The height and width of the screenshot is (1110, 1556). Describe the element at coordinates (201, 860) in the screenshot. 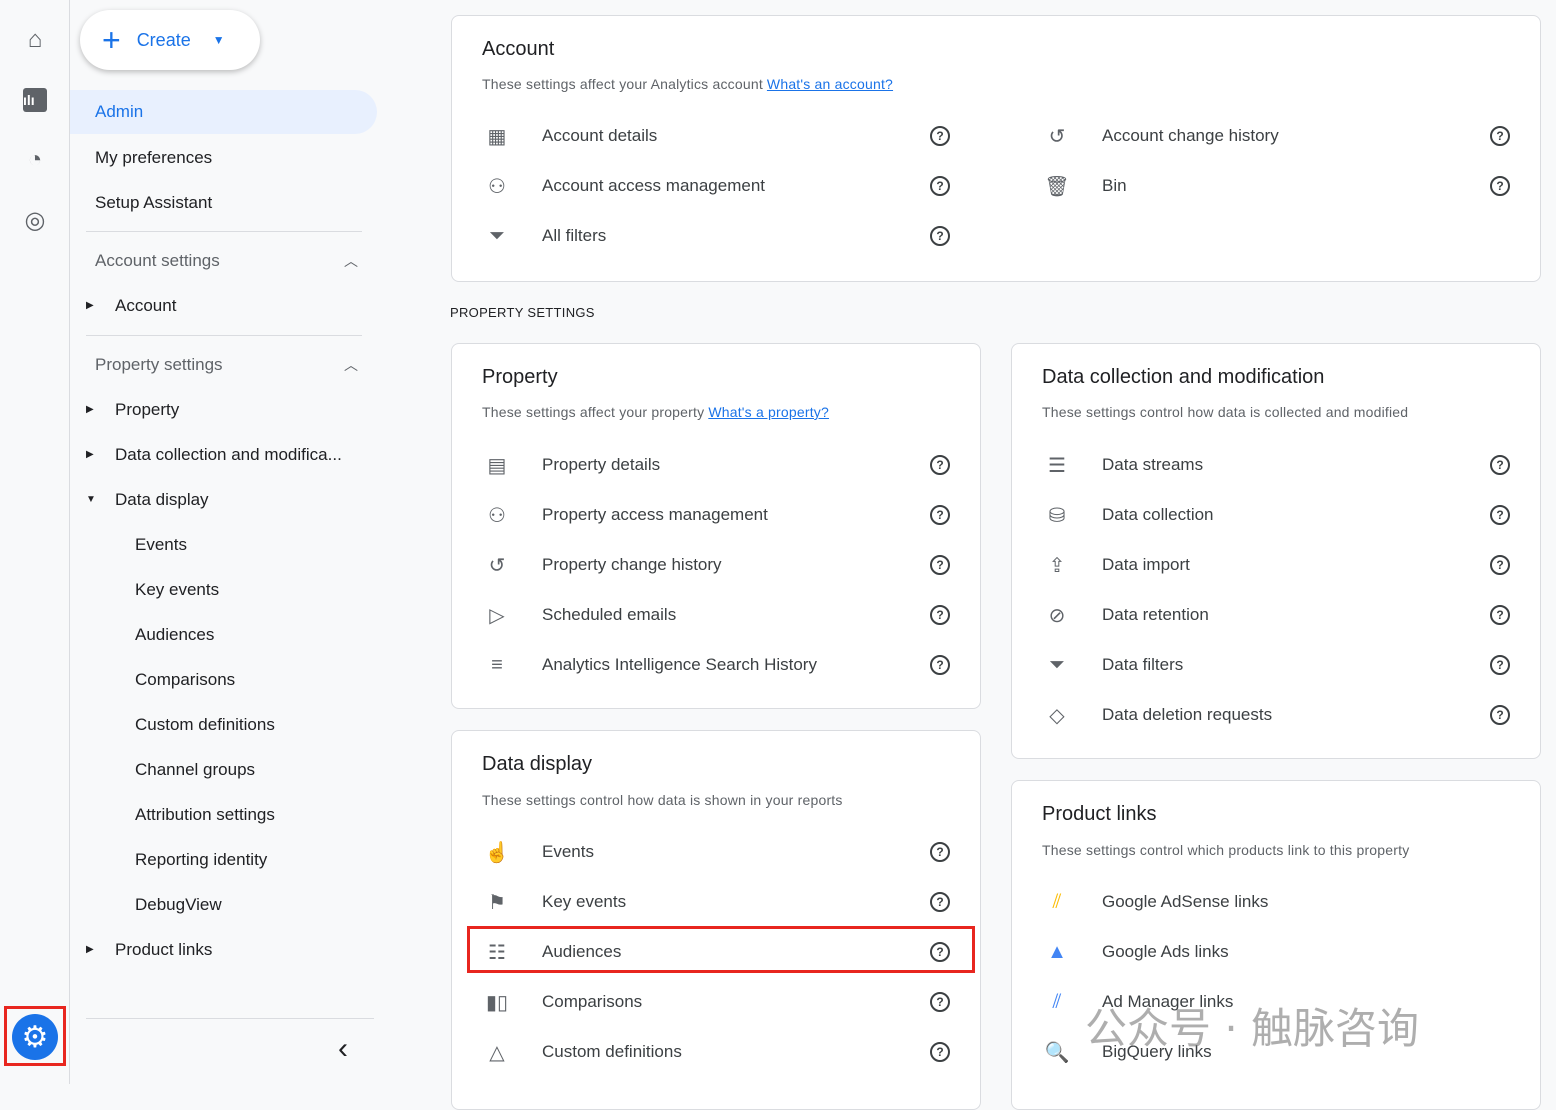

I see `sidebar-item-reporting-identity: Reporting identity` at that location.